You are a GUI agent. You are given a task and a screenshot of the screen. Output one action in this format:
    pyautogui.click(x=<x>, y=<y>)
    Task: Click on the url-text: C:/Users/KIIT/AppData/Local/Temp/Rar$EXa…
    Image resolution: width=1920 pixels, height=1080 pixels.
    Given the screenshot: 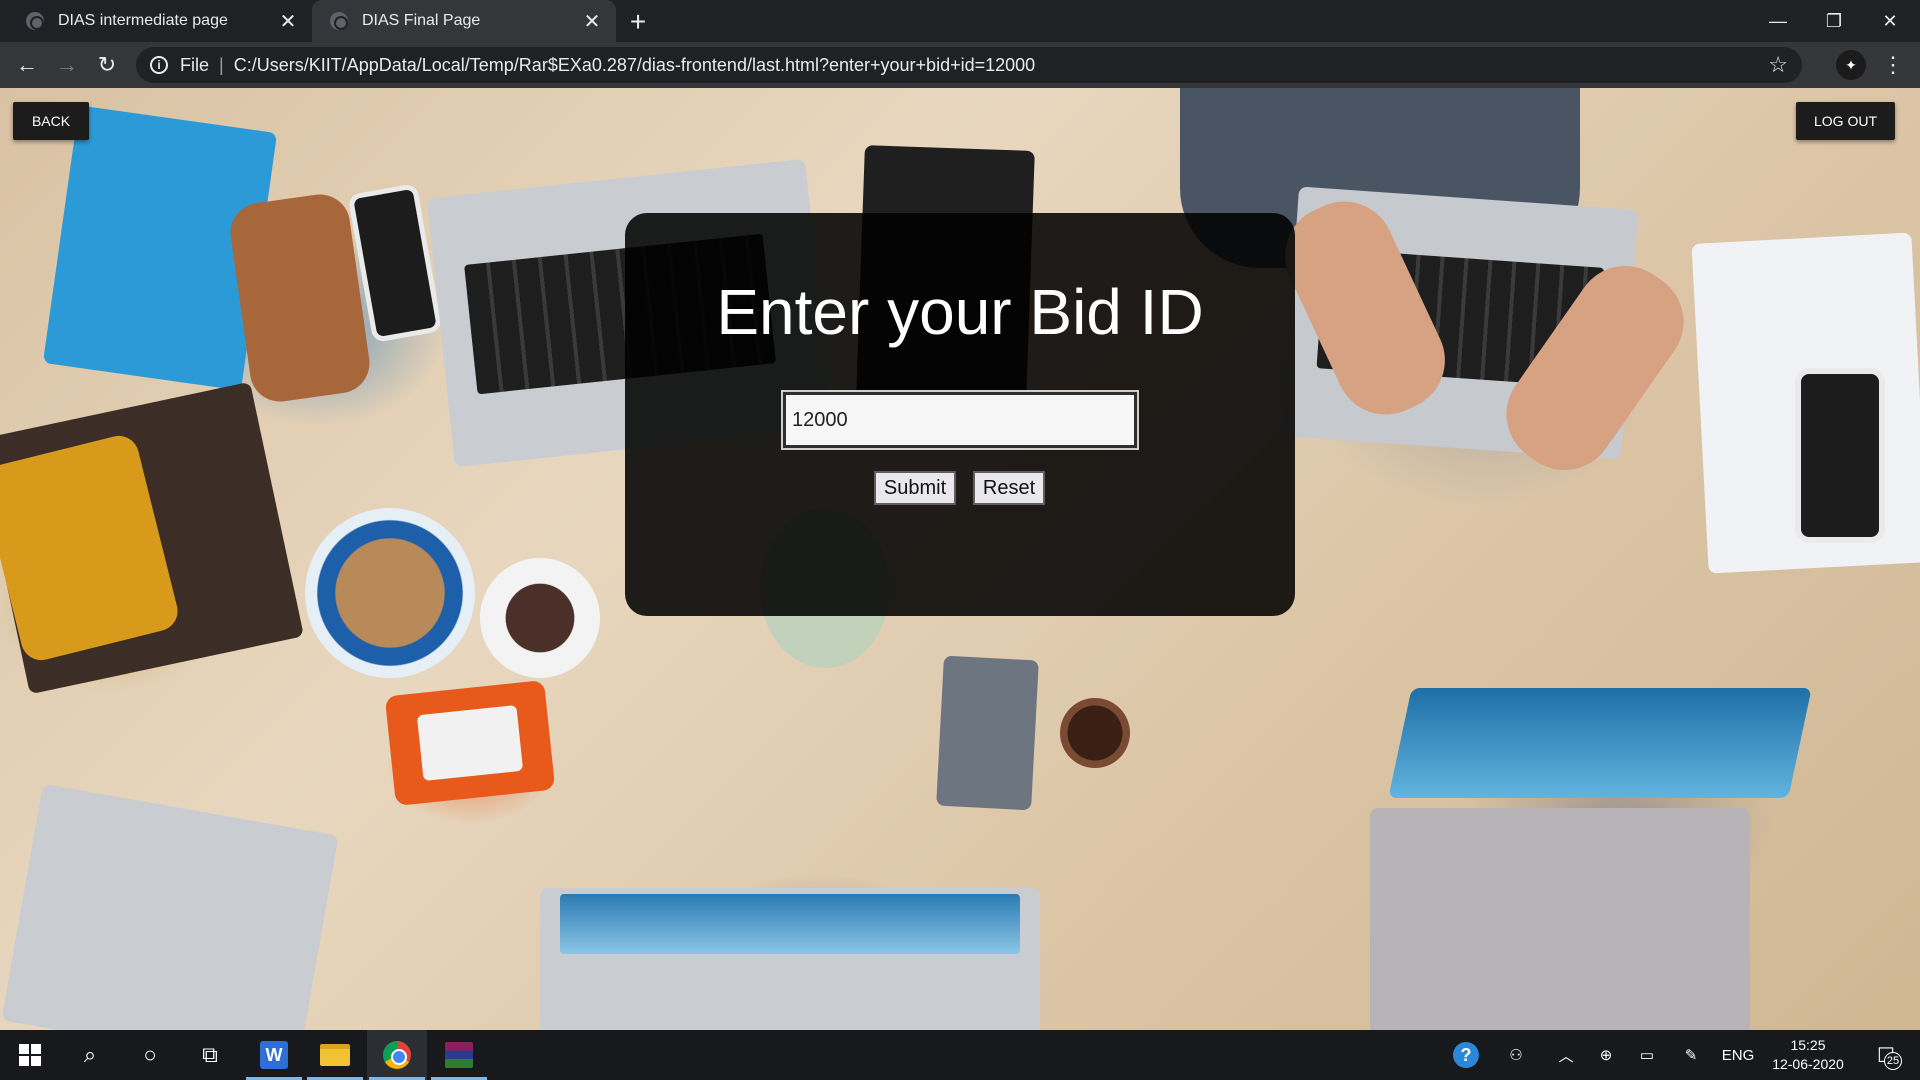 What is the action you would take?
    pyautogui.click(x=634, y=65)
    